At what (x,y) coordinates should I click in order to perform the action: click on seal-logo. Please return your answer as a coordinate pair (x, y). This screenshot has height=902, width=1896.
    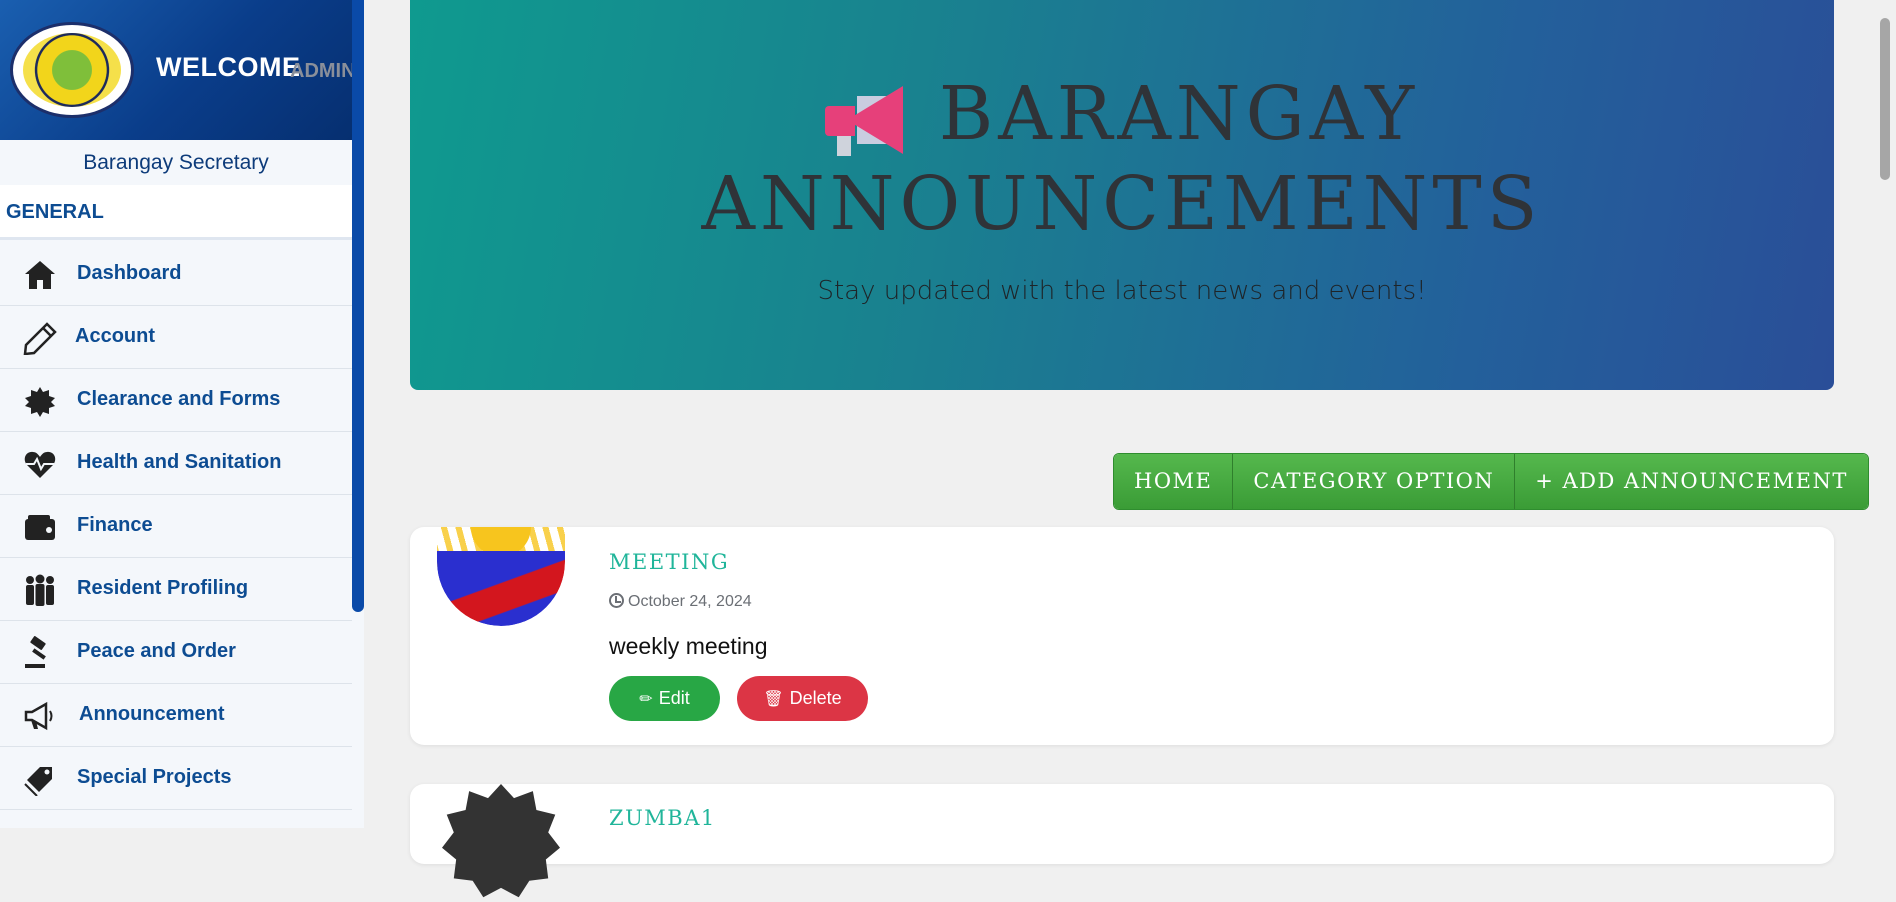
    Looking at the image, I should click on (499, 841).